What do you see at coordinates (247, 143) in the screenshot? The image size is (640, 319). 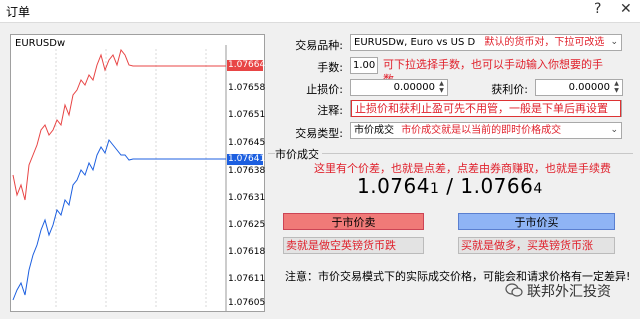 I see `price-tick-label: 1.07645` at bounding box center [247, 143].